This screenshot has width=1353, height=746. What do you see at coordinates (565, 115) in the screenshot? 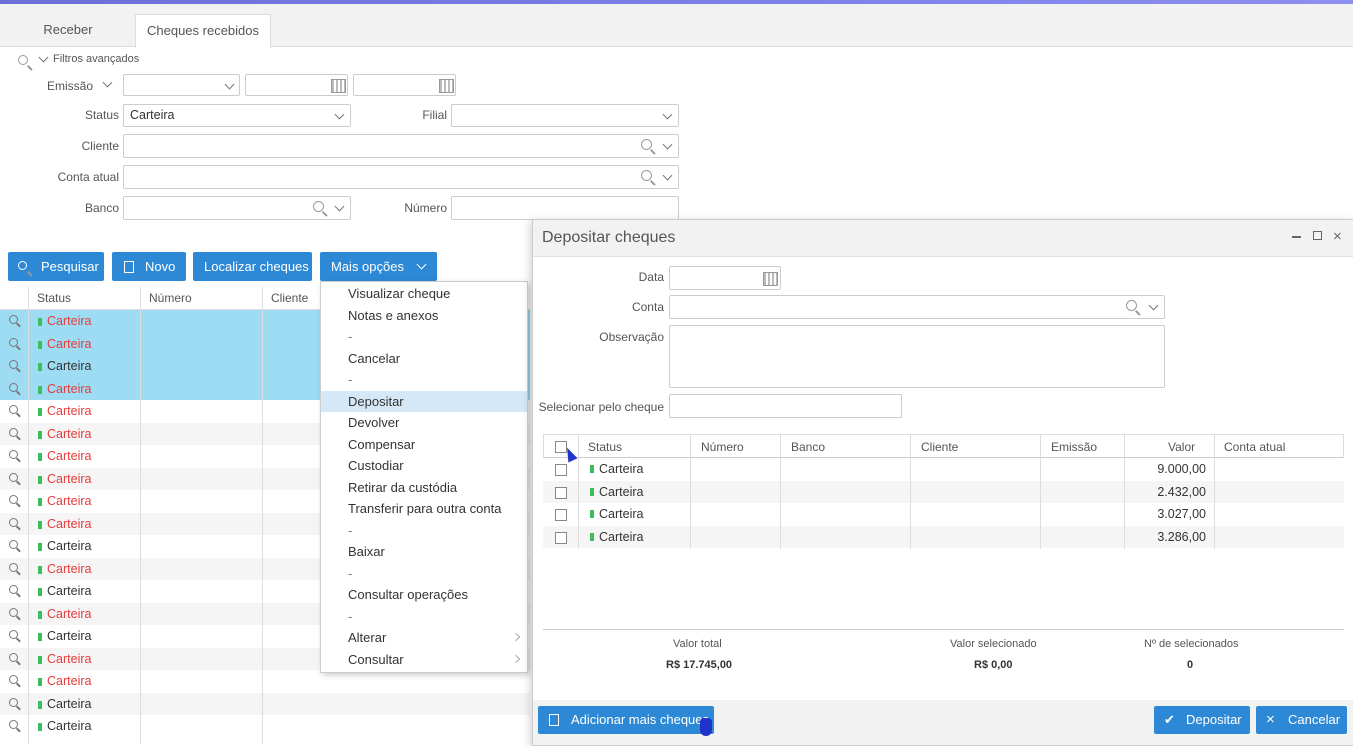
I see `filial-select` at bounding box center [565, 115].